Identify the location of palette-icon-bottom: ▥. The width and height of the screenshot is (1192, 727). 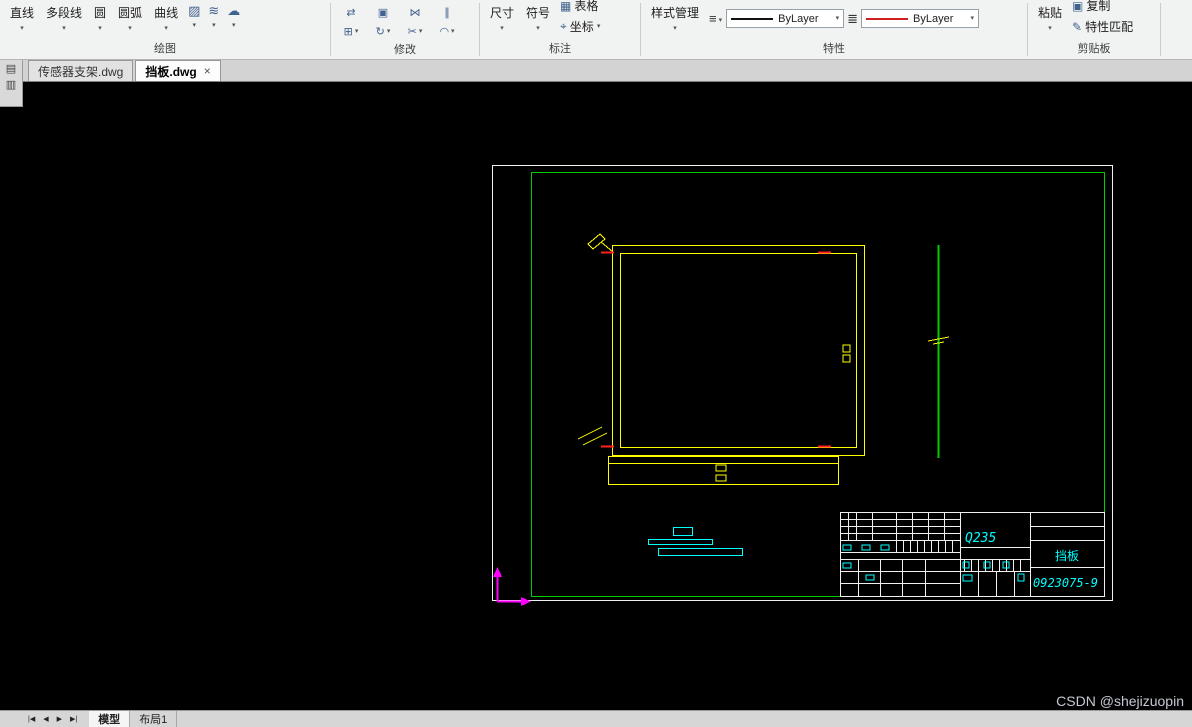
(11, 85).